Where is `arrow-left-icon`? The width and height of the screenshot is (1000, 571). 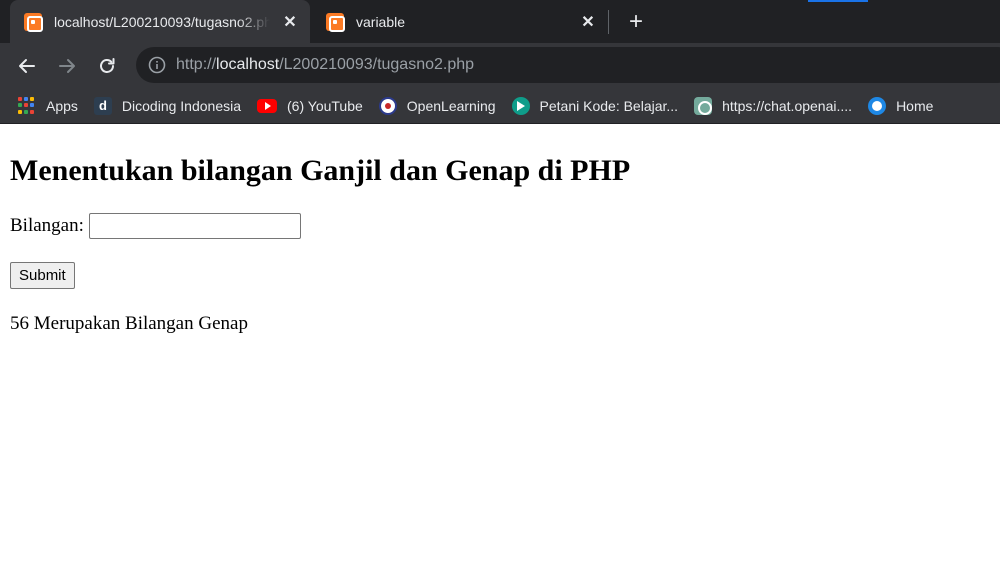 arrow-left-icon is located at coordinates (27, 66).